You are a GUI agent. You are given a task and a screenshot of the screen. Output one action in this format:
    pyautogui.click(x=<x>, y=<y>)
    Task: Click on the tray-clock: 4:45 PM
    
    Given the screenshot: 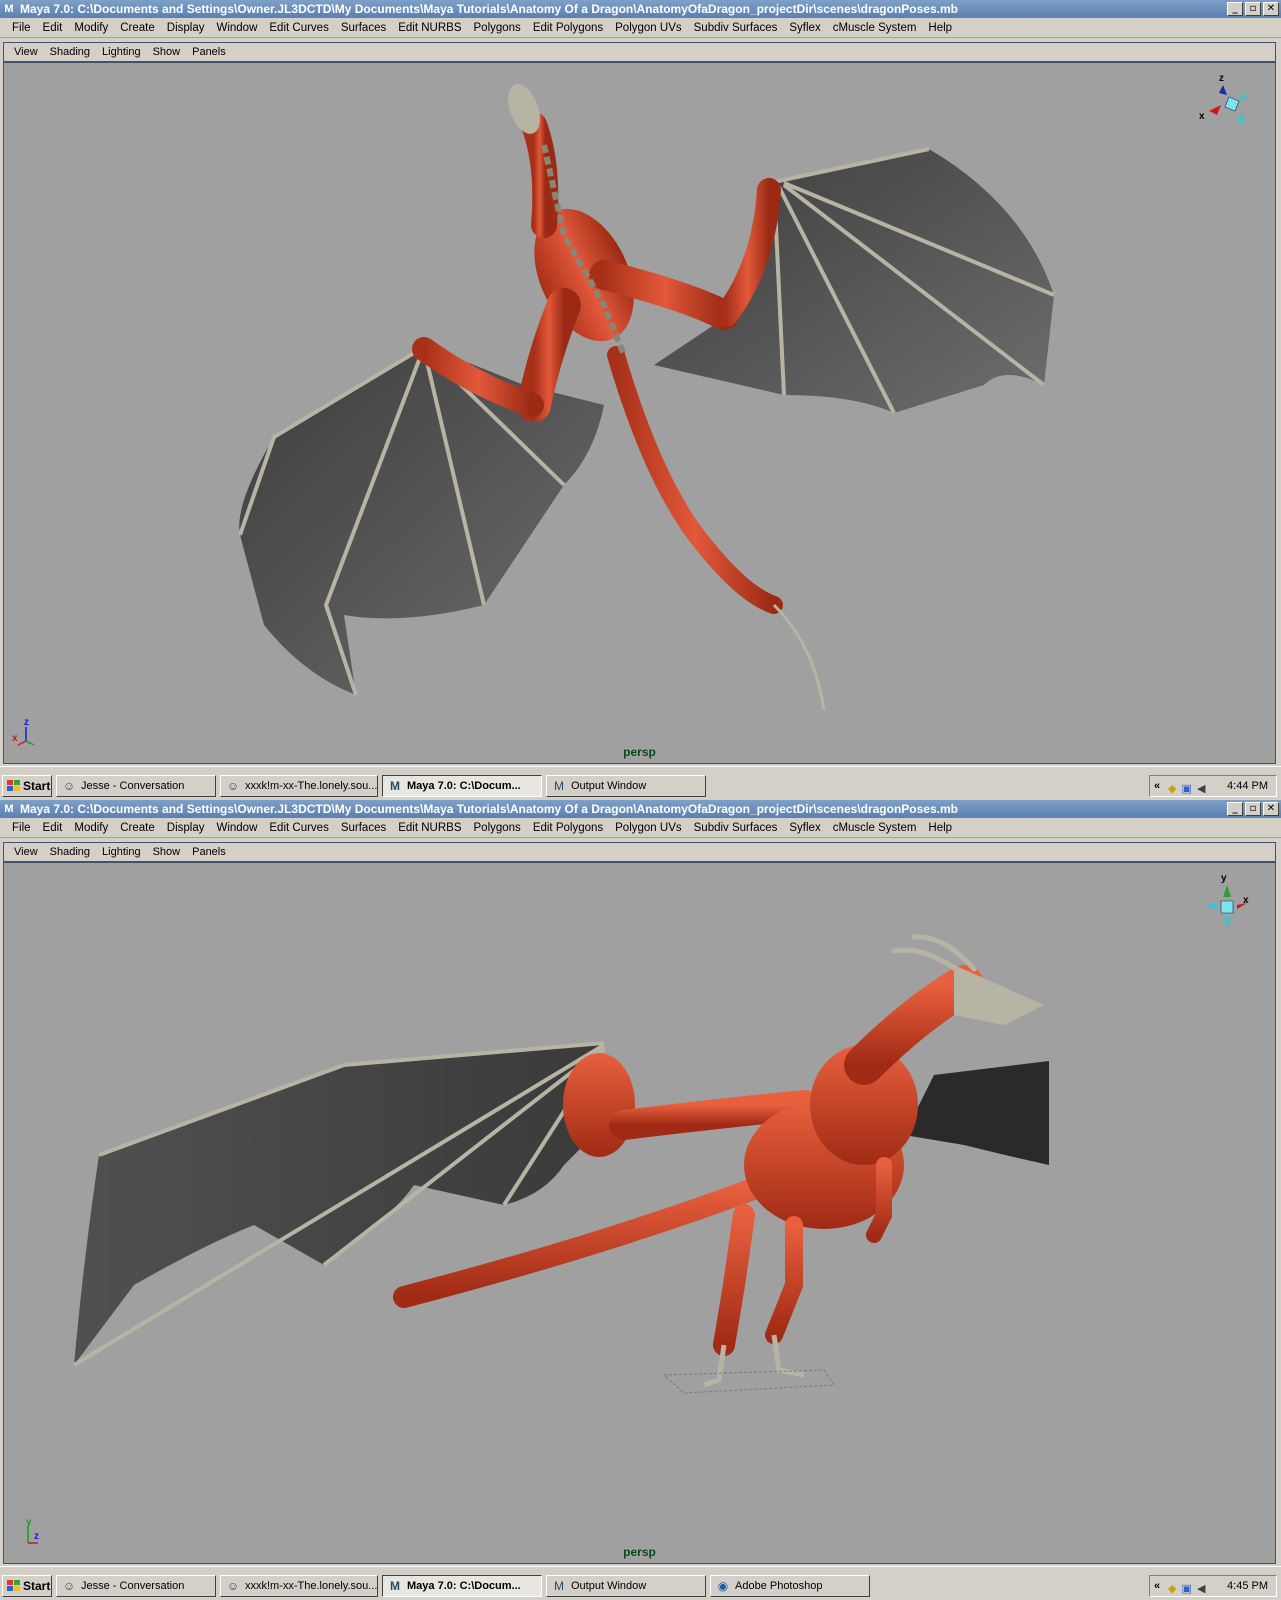 What is the action you would take?
    pyautogui.click(x=1247, y=1586)
    